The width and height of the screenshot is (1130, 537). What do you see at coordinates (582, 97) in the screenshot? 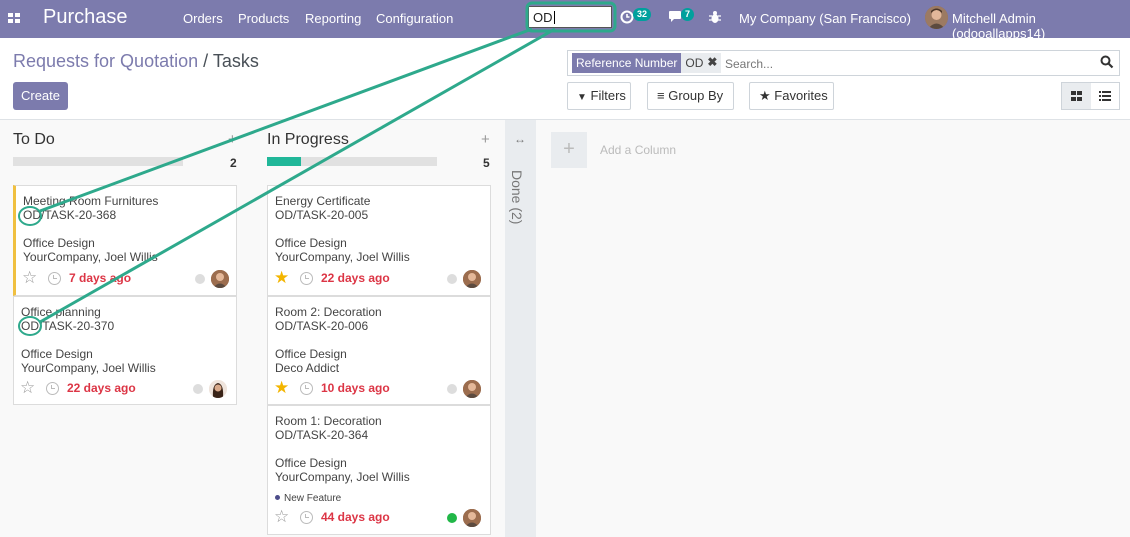
I see `filter-funnel-icon: ▼` at bounding box center [582, 97].